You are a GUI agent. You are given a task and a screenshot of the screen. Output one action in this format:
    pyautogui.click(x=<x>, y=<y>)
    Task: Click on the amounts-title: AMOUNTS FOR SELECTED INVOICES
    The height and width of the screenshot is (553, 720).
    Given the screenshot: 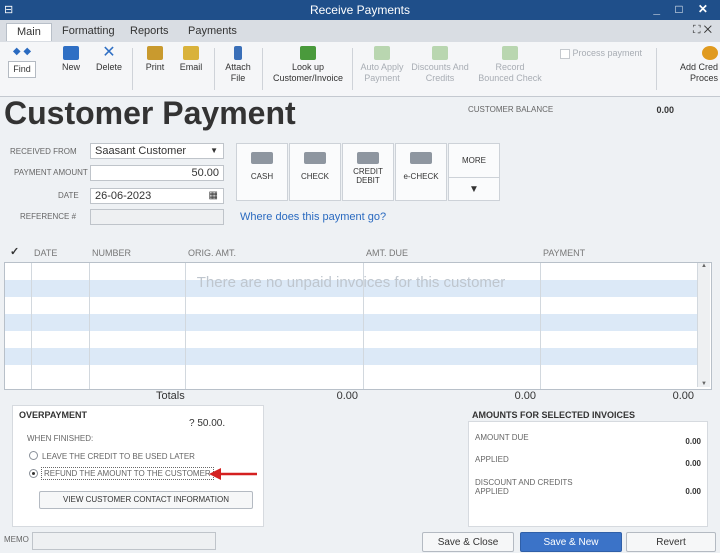 What is the action you would take?
    pyautogui.click(x=554, y=415)
    